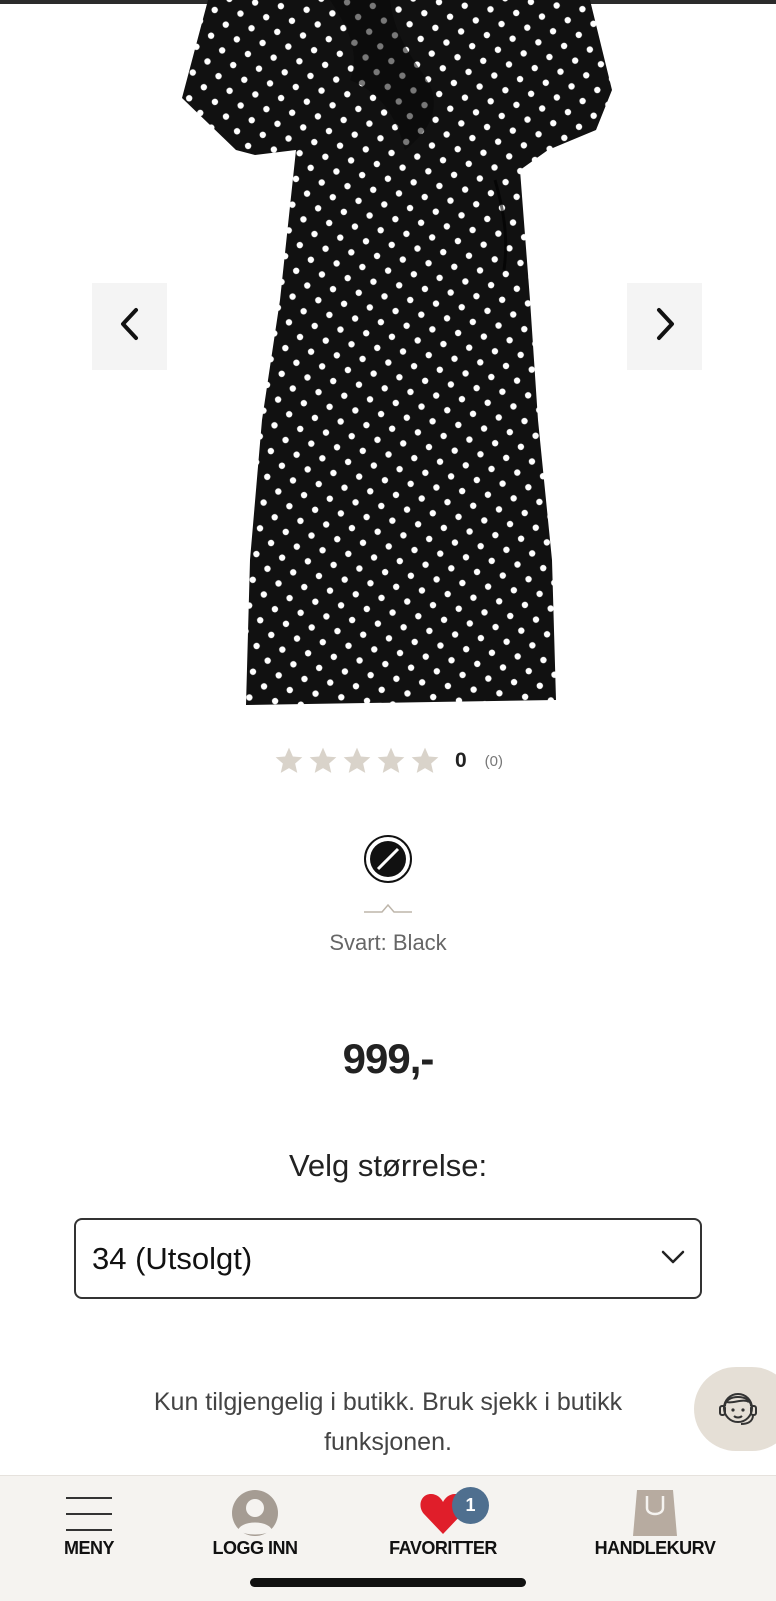  I want to click on carousel-next-button, so click(664, 326).